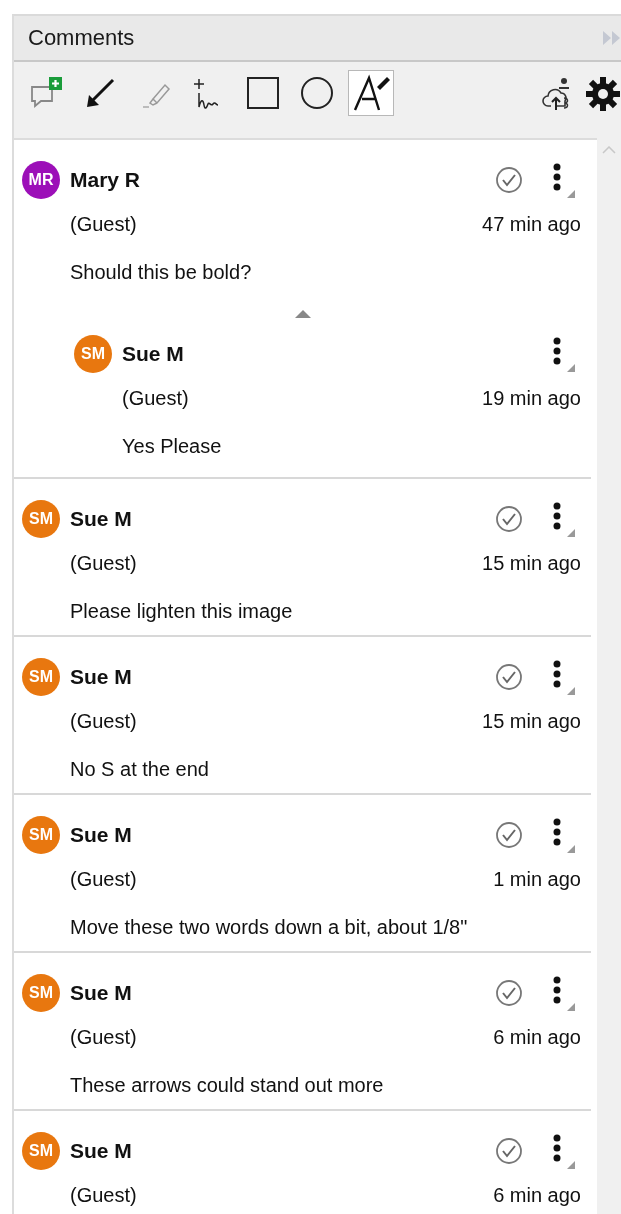  What do you see at coordinates (47, 93) in the screenshot?
I see `add-comment-icon` at bounding box center [47, 93].